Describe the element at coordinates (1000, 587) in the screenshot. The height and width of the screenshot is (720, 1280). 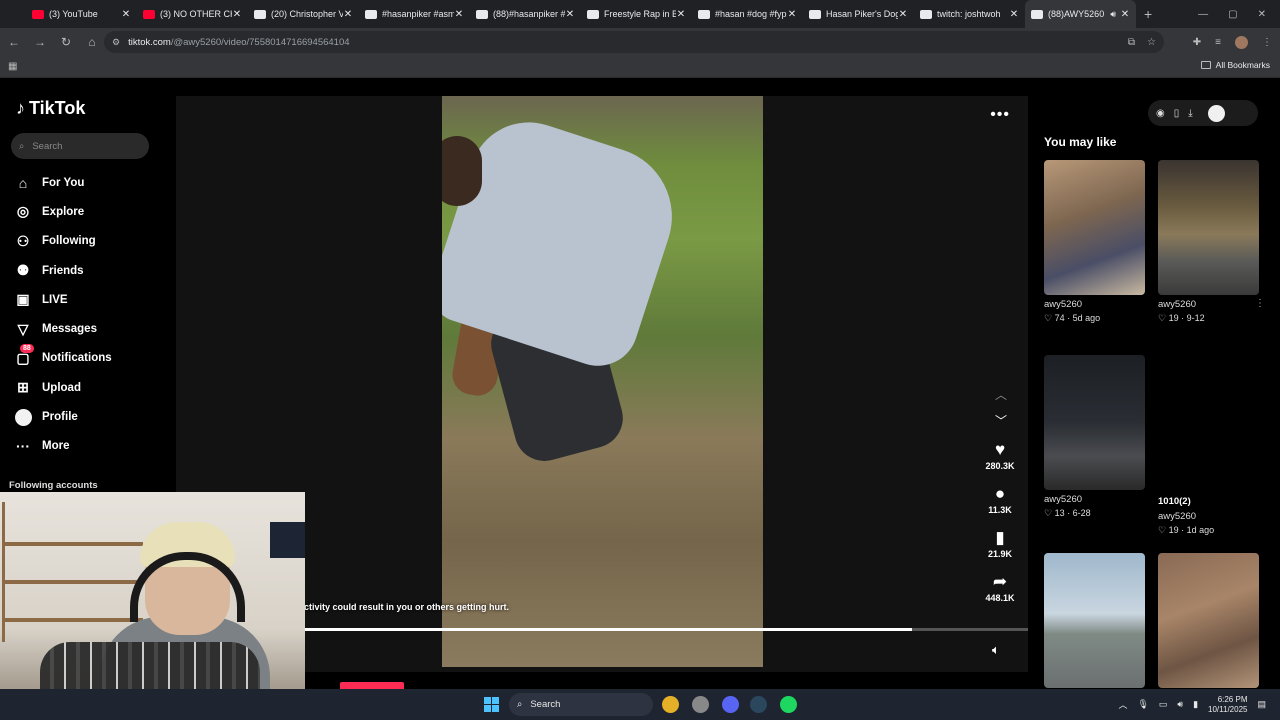
I see `share-button: ➦ 448.1K` at that location.